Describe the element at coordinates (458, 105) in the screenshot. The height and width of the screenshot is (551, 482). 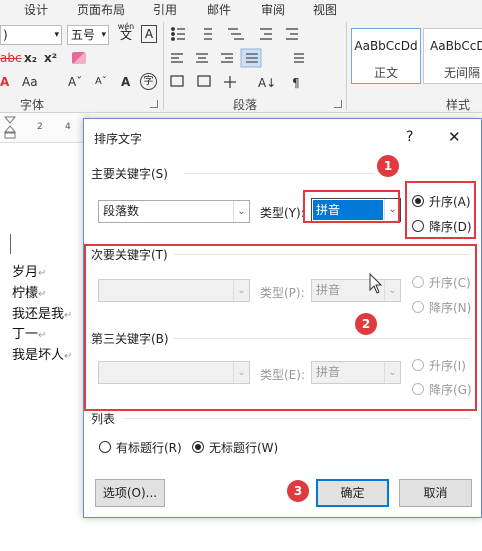
I see `group-label-styles: 样式` at that location.